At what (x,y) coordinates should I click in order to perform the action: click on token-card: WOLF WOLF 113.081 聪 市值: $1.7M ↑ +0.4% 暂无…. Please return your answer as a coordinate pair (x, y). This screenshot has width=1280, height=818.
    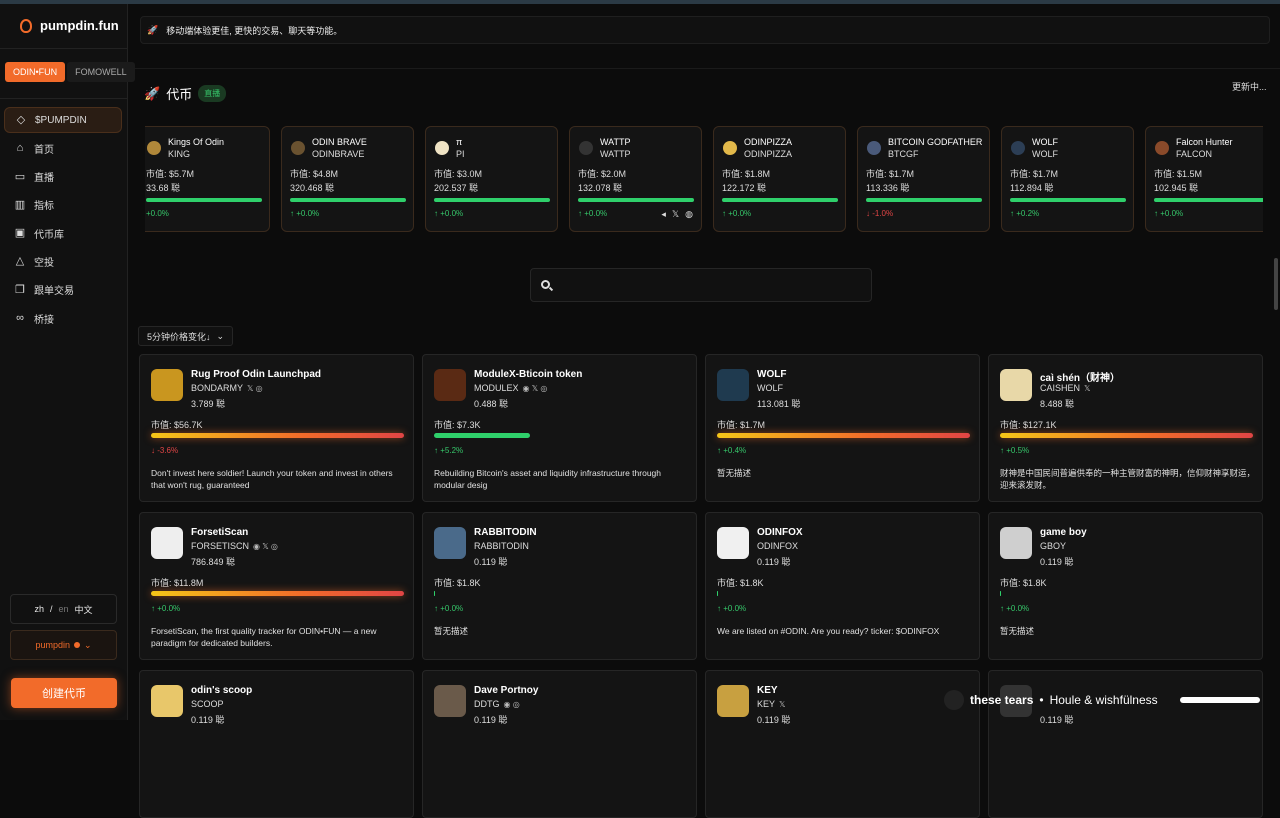
    Looking at the image, I should click on (842, 428).